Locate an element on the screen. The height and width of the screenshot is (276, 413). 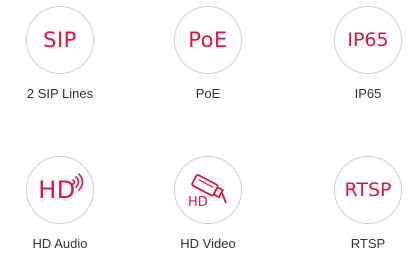
rtsp-badge-icon: RTSP is located at coordinates (368, 190).